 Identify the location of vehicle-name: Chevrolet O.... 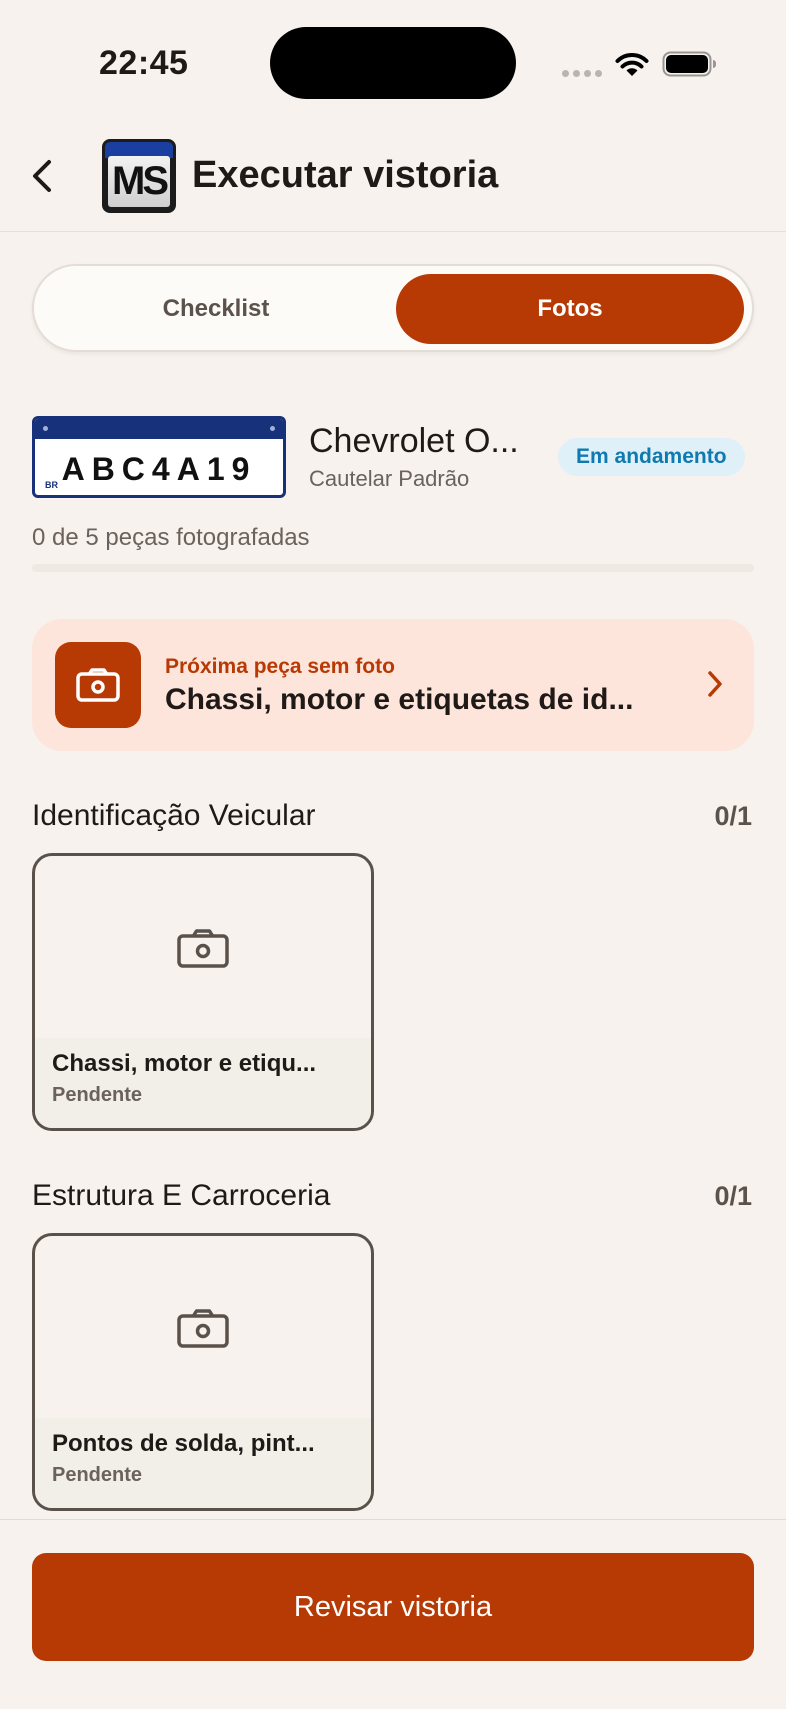
(414, 441).